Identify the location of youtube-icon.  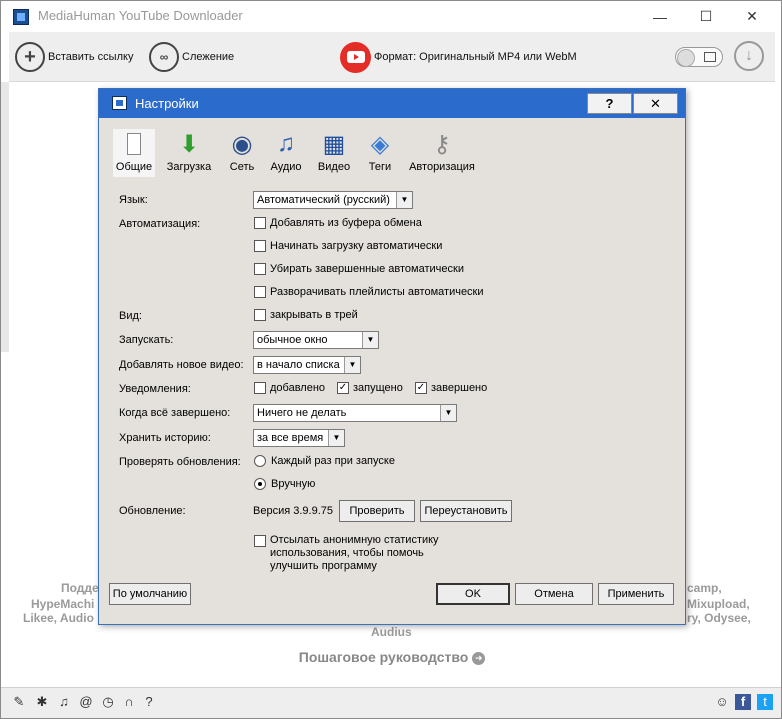
(355, 57).